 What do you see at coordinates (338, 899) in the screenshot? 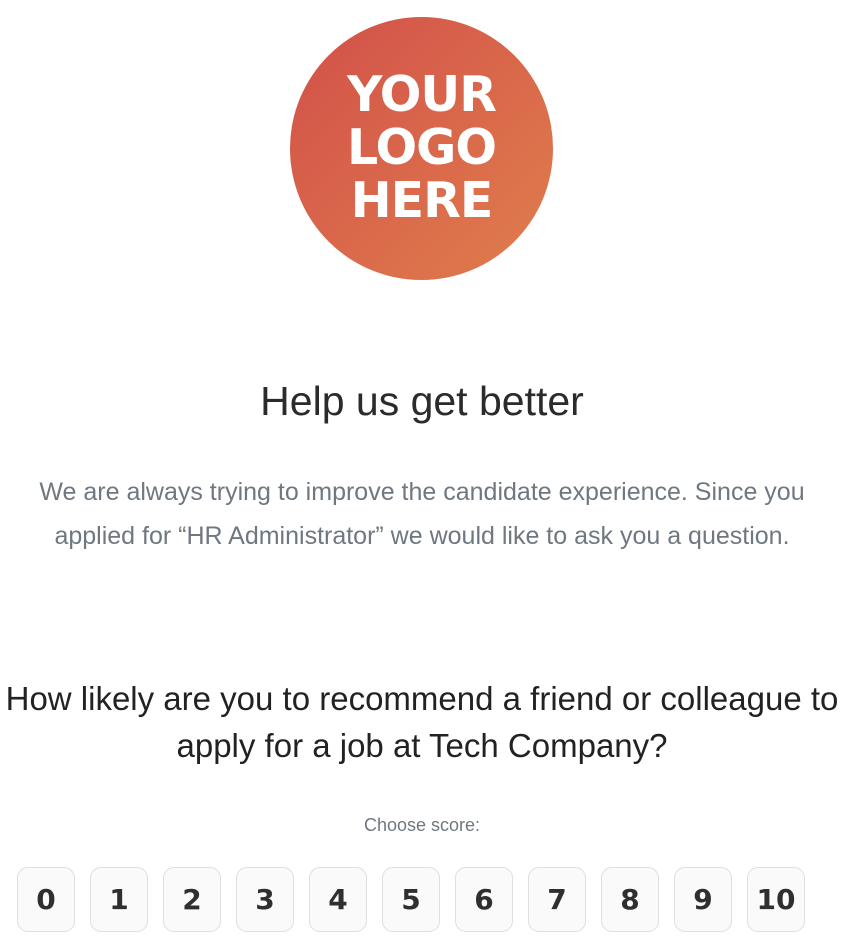
I see `score-button-4: 4` at bounding box center [338, 899].